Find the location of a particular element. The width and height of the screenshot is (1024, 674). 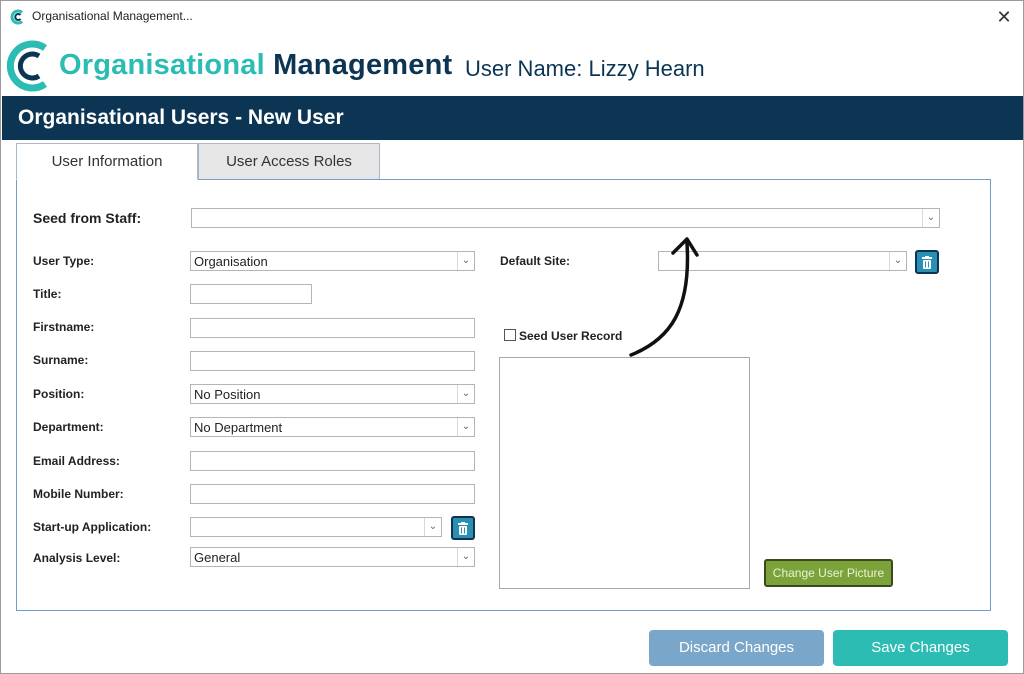

mobile-label: Mobile Number: is located at coordinates (78, 494).